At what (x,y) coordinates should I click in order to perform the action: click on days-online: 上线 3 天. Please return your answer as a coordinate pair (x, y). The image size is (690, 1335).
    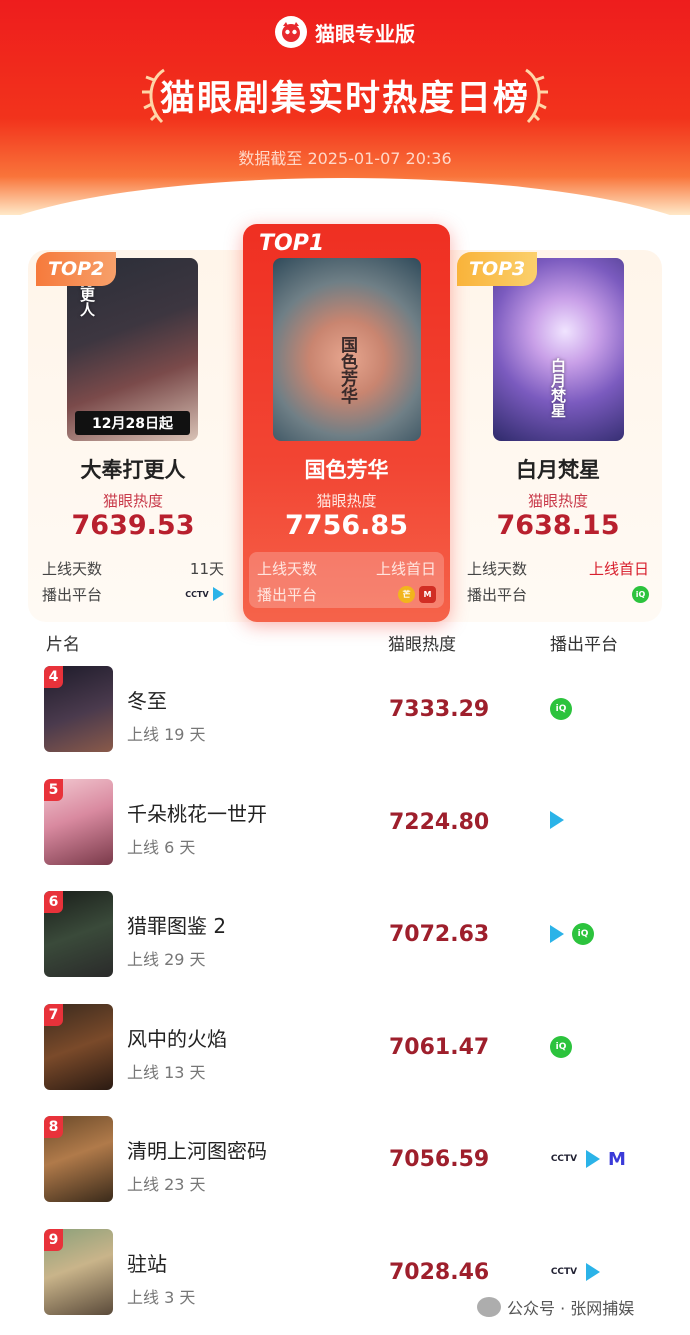
    Looking at the image, I should click on (161, 1297).